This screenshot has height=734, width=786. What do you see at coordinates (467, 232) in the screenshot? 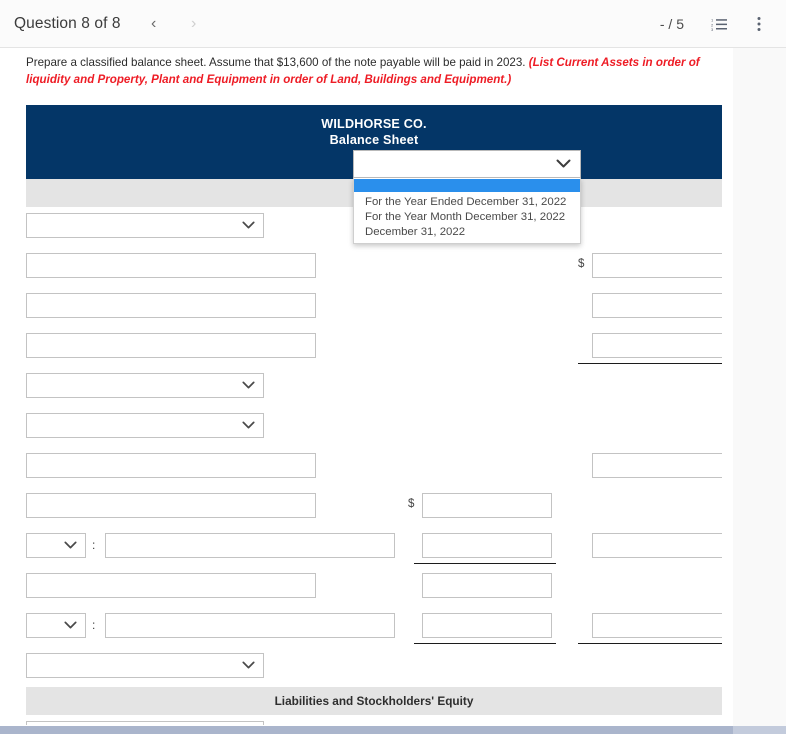
I see `period-option-date: December 31, 2022` at bounding box center [467, 232].